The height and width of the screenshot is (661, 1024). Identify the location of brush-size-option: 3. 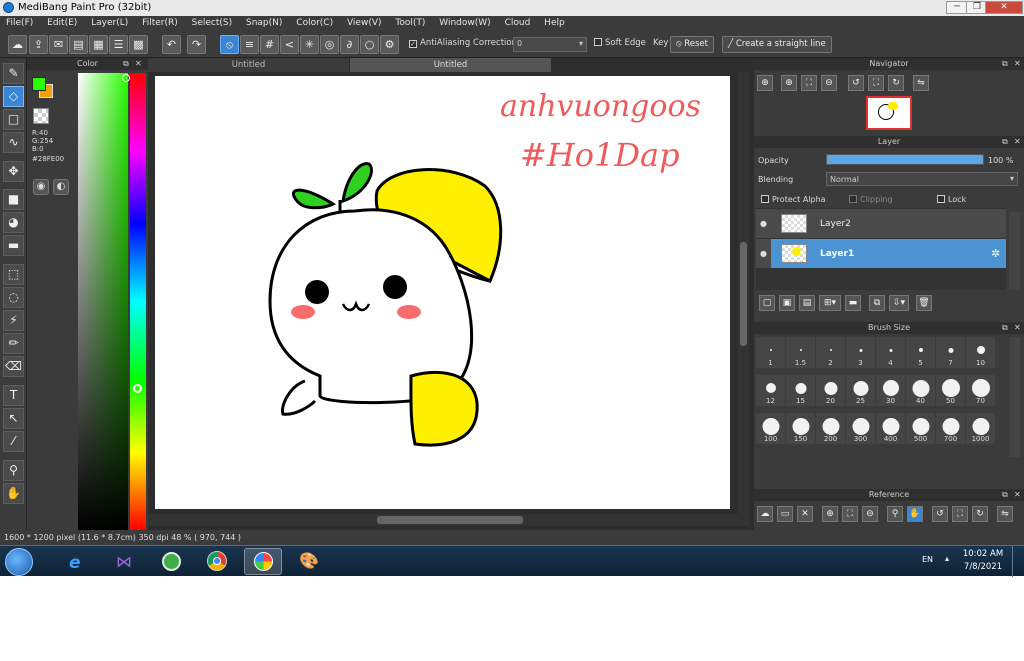
(860, 352).